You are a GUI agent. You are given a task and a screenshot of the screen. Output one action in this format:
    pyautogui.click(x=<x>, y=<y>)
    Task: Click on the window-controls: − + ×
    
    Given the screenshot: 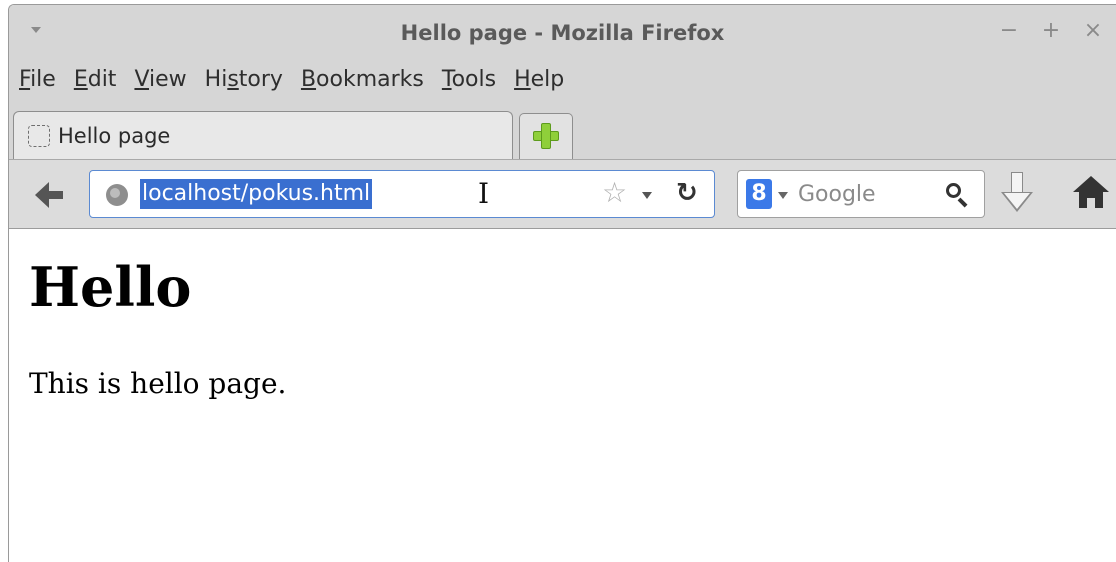 What is the action you would take?
    pyautogui.click(x=1051, y=31)
    